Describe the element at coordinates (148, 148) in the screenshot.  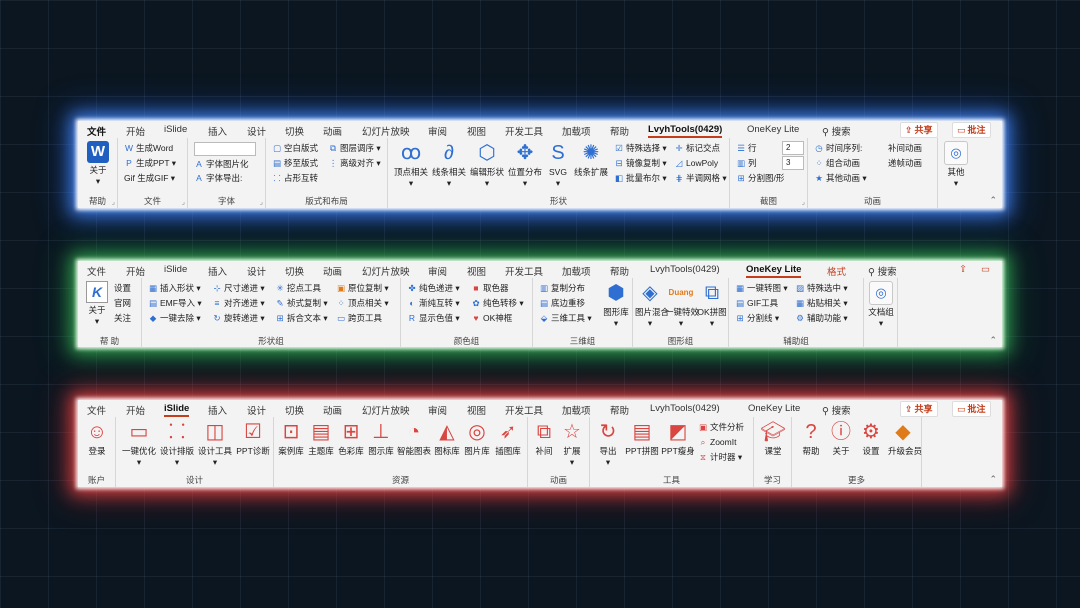
I see `generate-word-button: W 生成Word` at that location.